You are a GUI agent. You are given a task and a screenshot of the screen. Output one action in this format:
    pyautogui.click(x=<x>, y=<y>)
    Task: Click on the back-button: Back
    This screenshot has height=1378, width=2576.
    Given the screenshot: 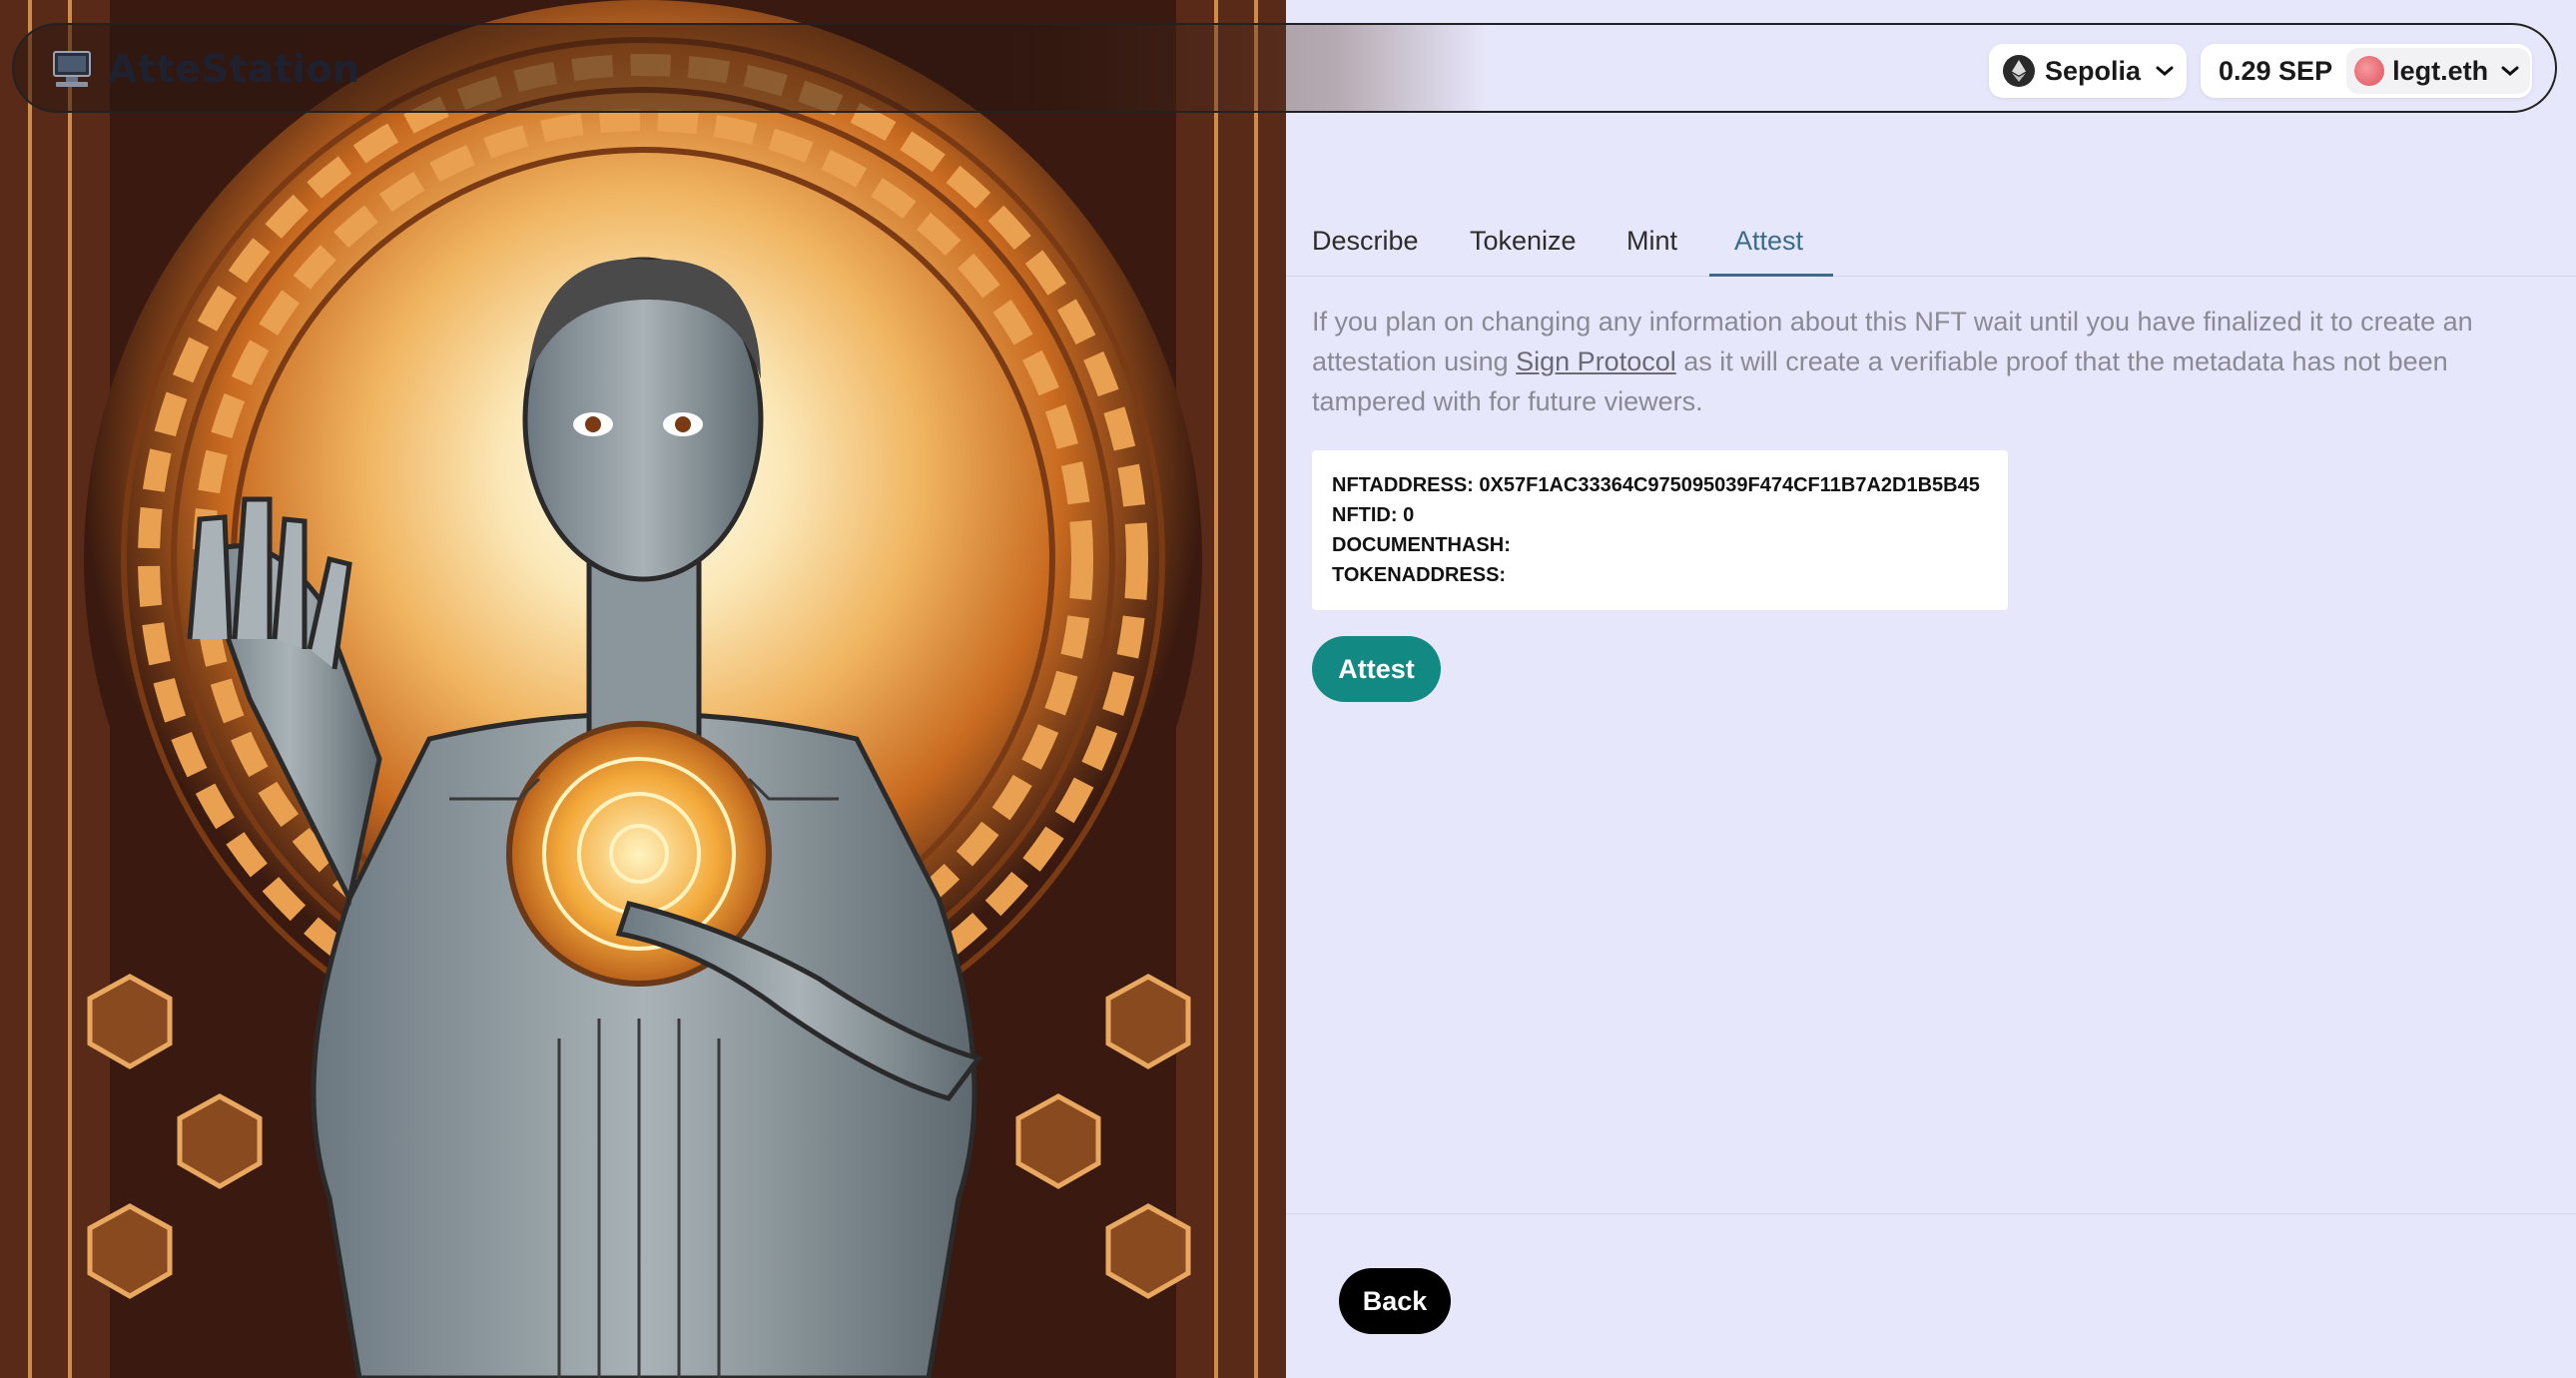 What is the action you would take?
    pyautogui.click(x=1395, y=1301)
    